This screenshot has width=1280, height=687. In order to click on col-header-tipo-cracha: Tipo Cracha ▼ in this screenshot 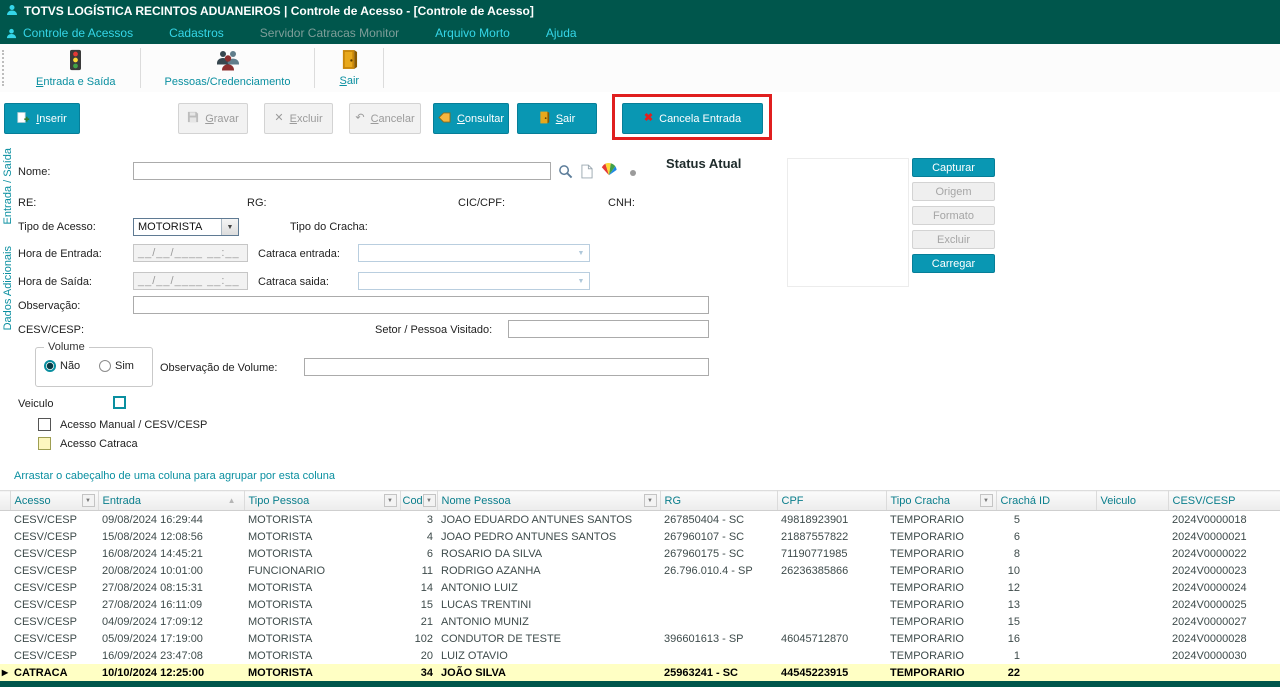, I will do `click(941, 500)`.